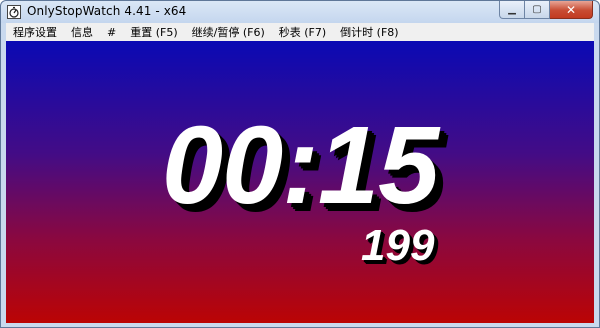 The height and width of the screenshot is (328, 600). What do you see at coordinates (107, 11) in the screenshot?
I see `window-title: OnlyStopWatch 4.41 - x64` at bounding box center [107, 11].